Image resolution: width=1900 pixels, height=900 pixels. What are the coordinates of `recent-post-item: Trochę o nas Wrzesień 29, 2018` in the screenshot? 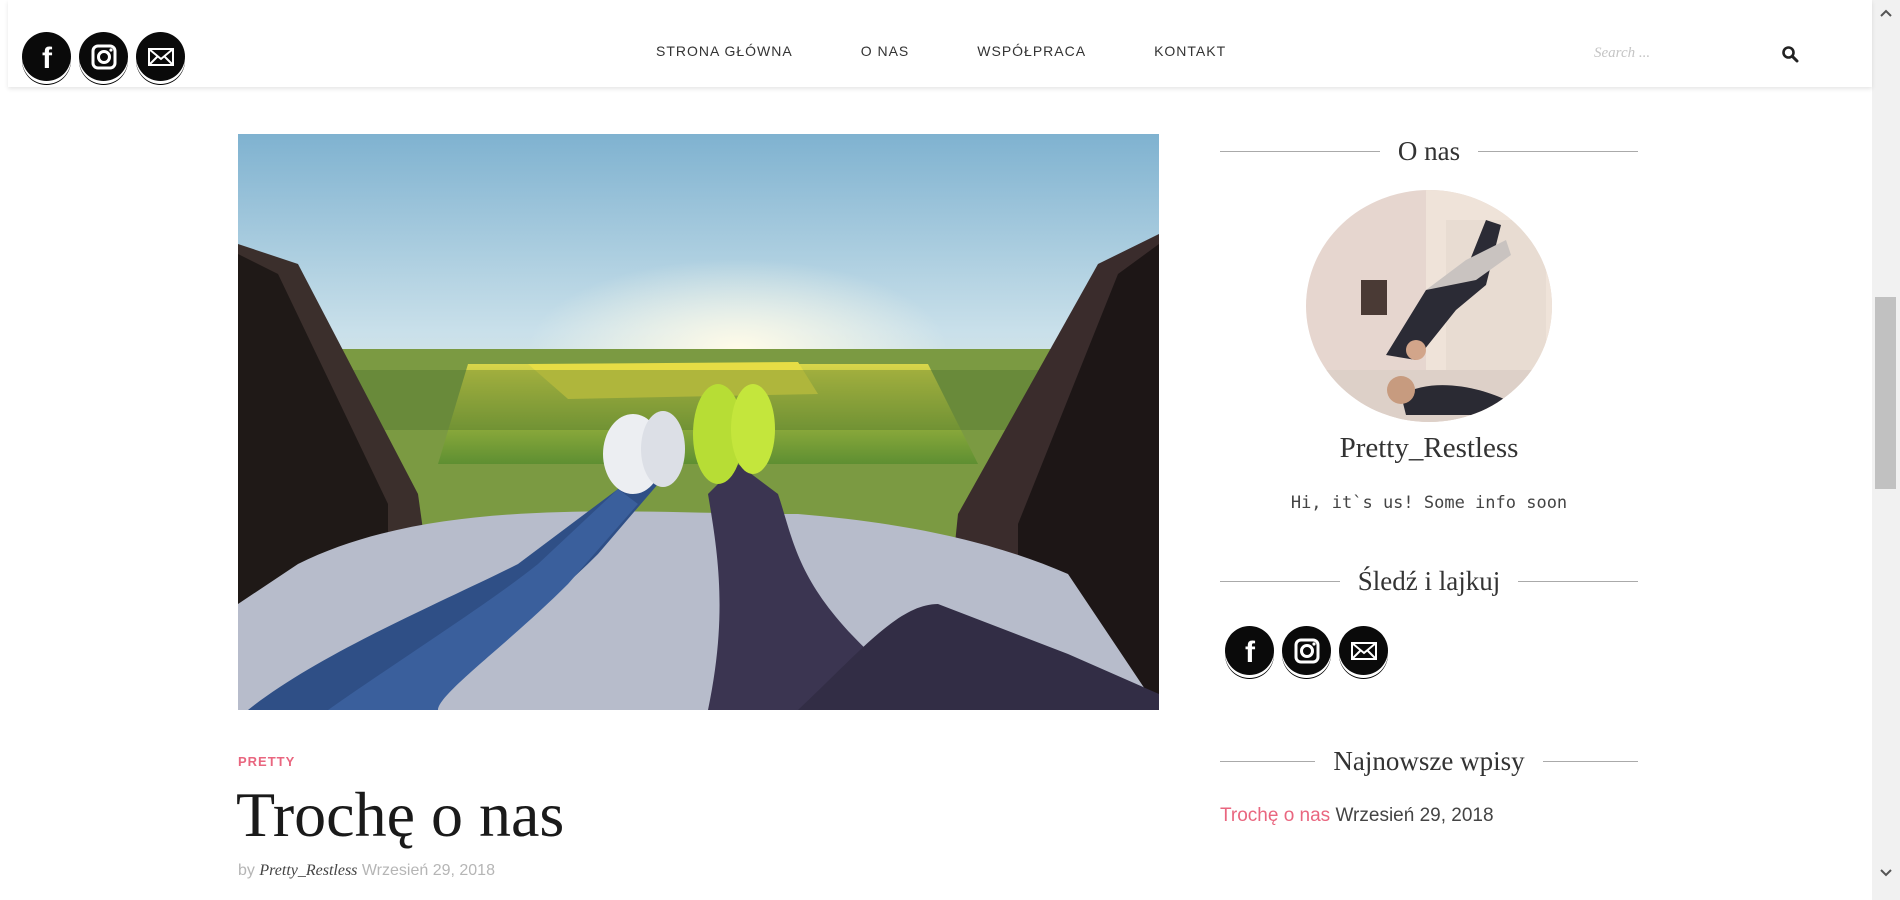 It's located at (1357, 816).